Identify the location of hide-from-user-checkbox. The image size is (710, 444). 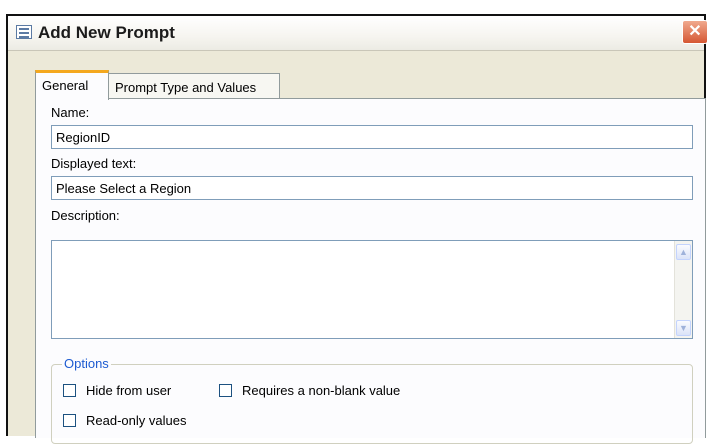
(69, 390).